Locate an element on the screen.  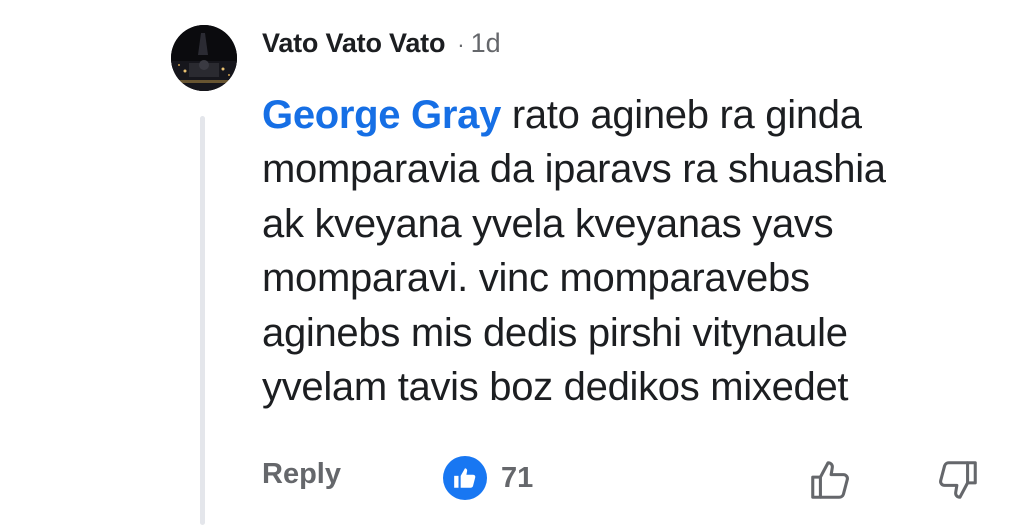
thumbs-down-button is located at coordinates (958, 480).